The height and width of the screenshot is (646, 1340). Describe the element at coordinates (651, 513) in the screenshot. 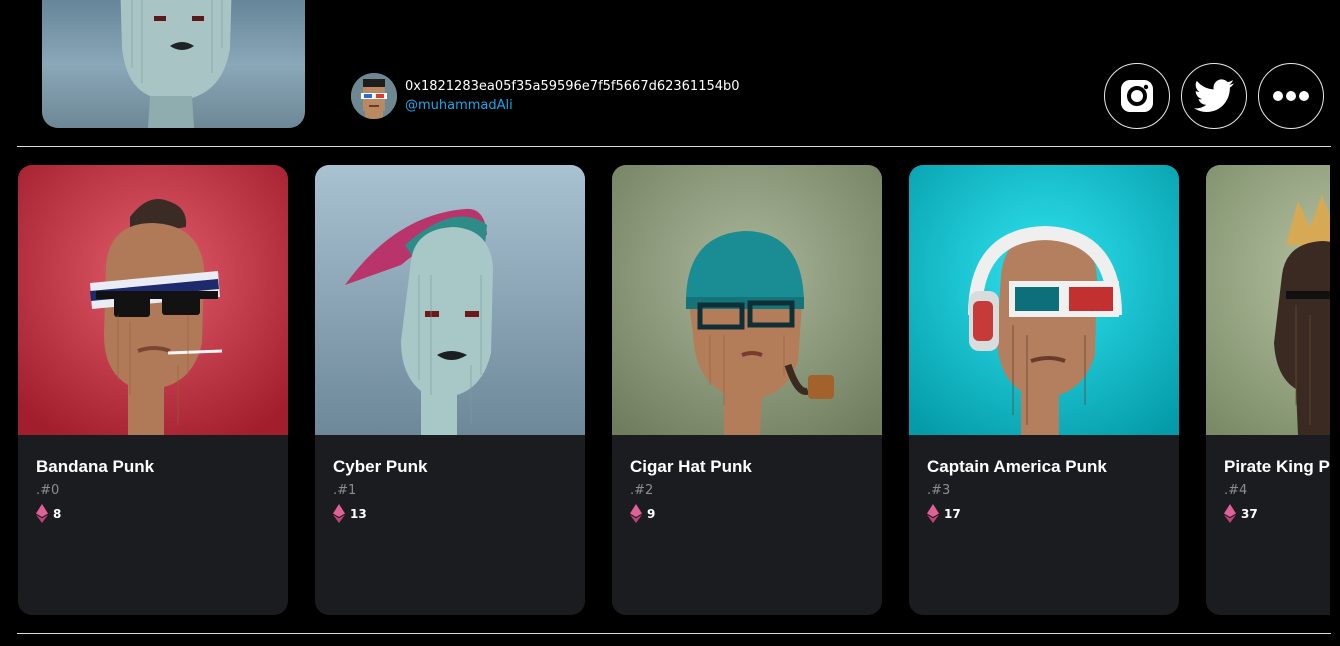

I see `card-price-value: 9` at that location.